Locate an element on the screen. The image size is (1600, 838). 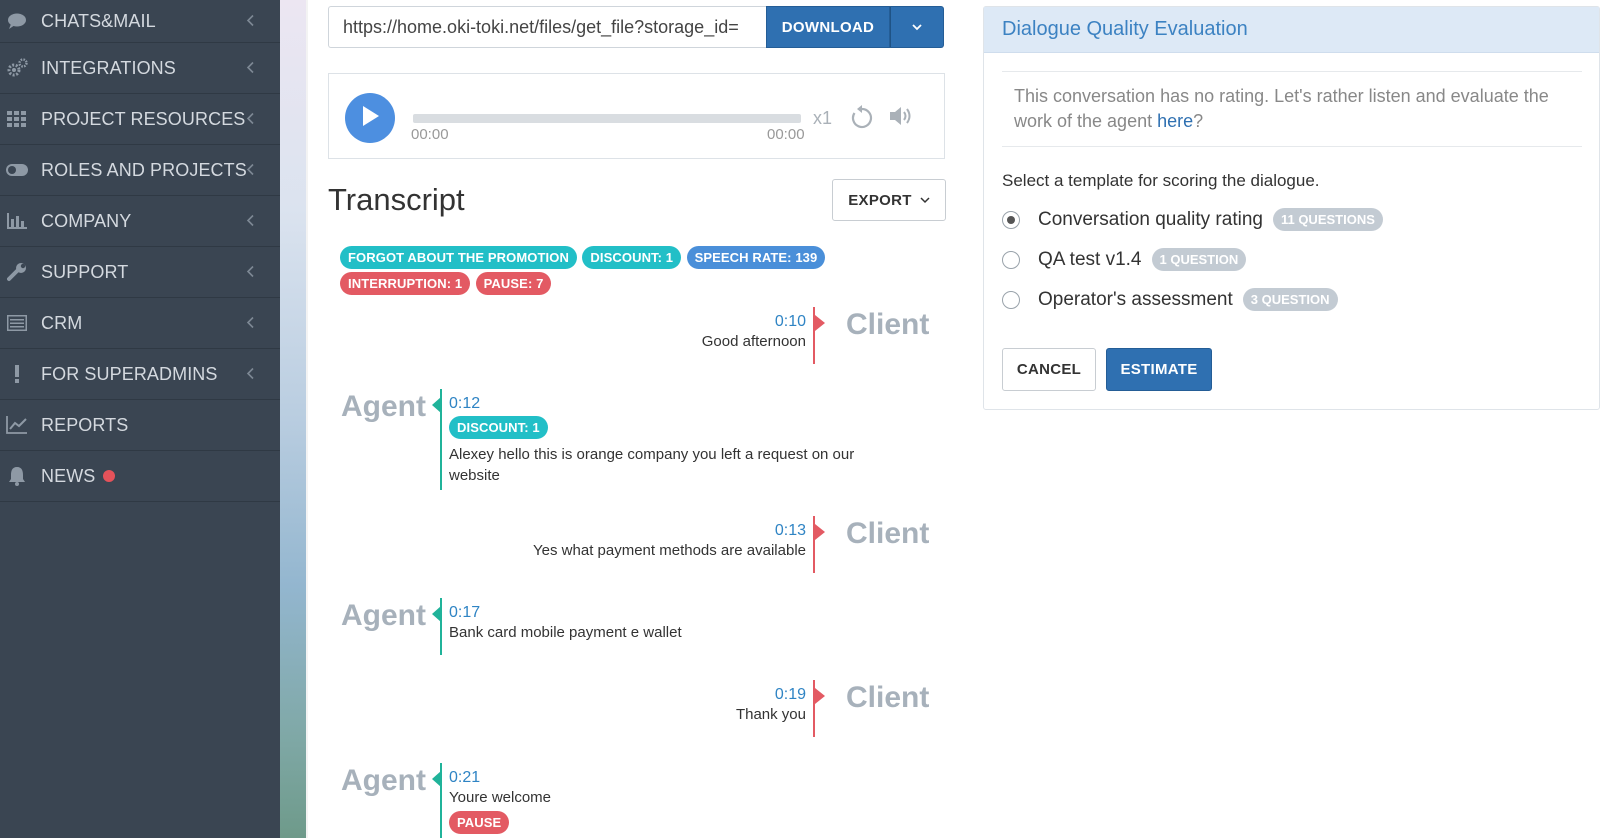
download-dropdown-toggle is located at coordinates (917, 27).